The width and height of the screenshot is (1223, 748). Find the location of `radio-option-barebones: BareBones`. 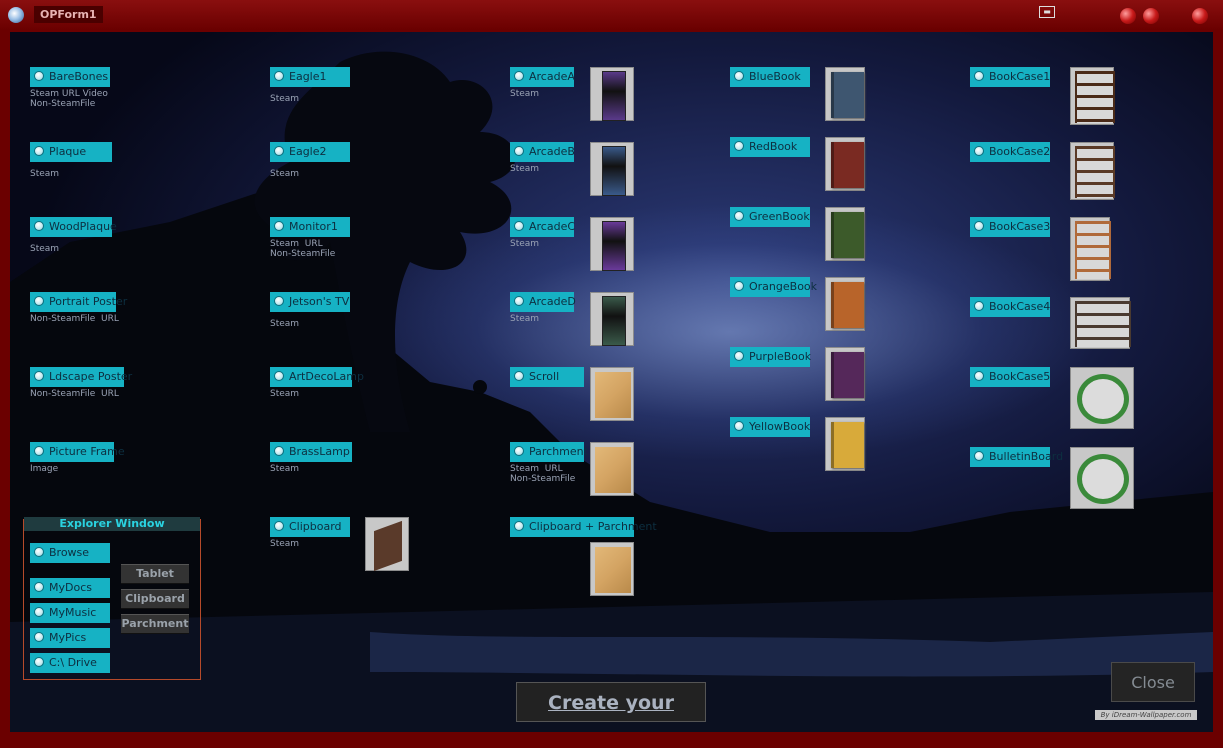

radio-option-barebones: BareBones is located at coordinates (70, 77).